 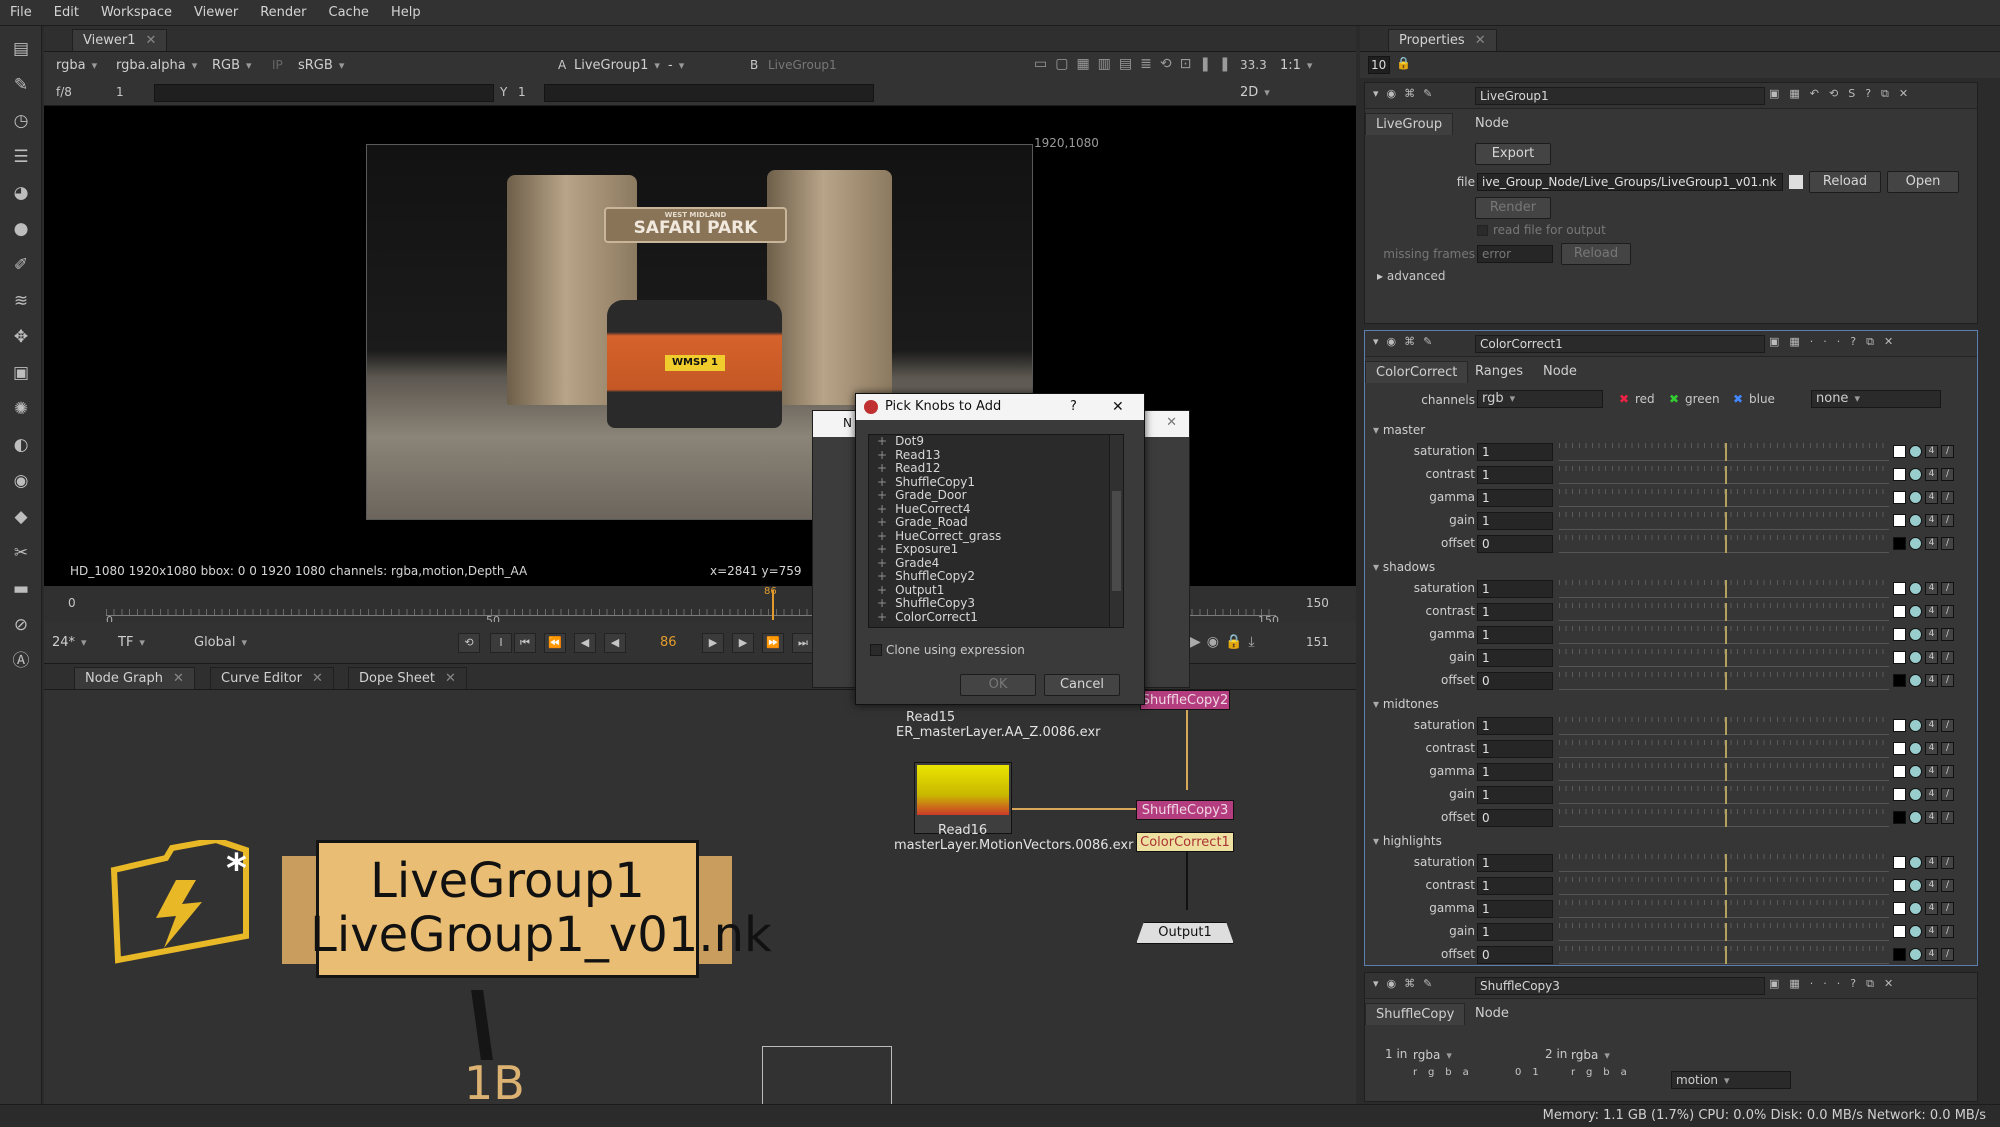 I want to click on midtones-saturation-slider, so click(x=1724, y=726).